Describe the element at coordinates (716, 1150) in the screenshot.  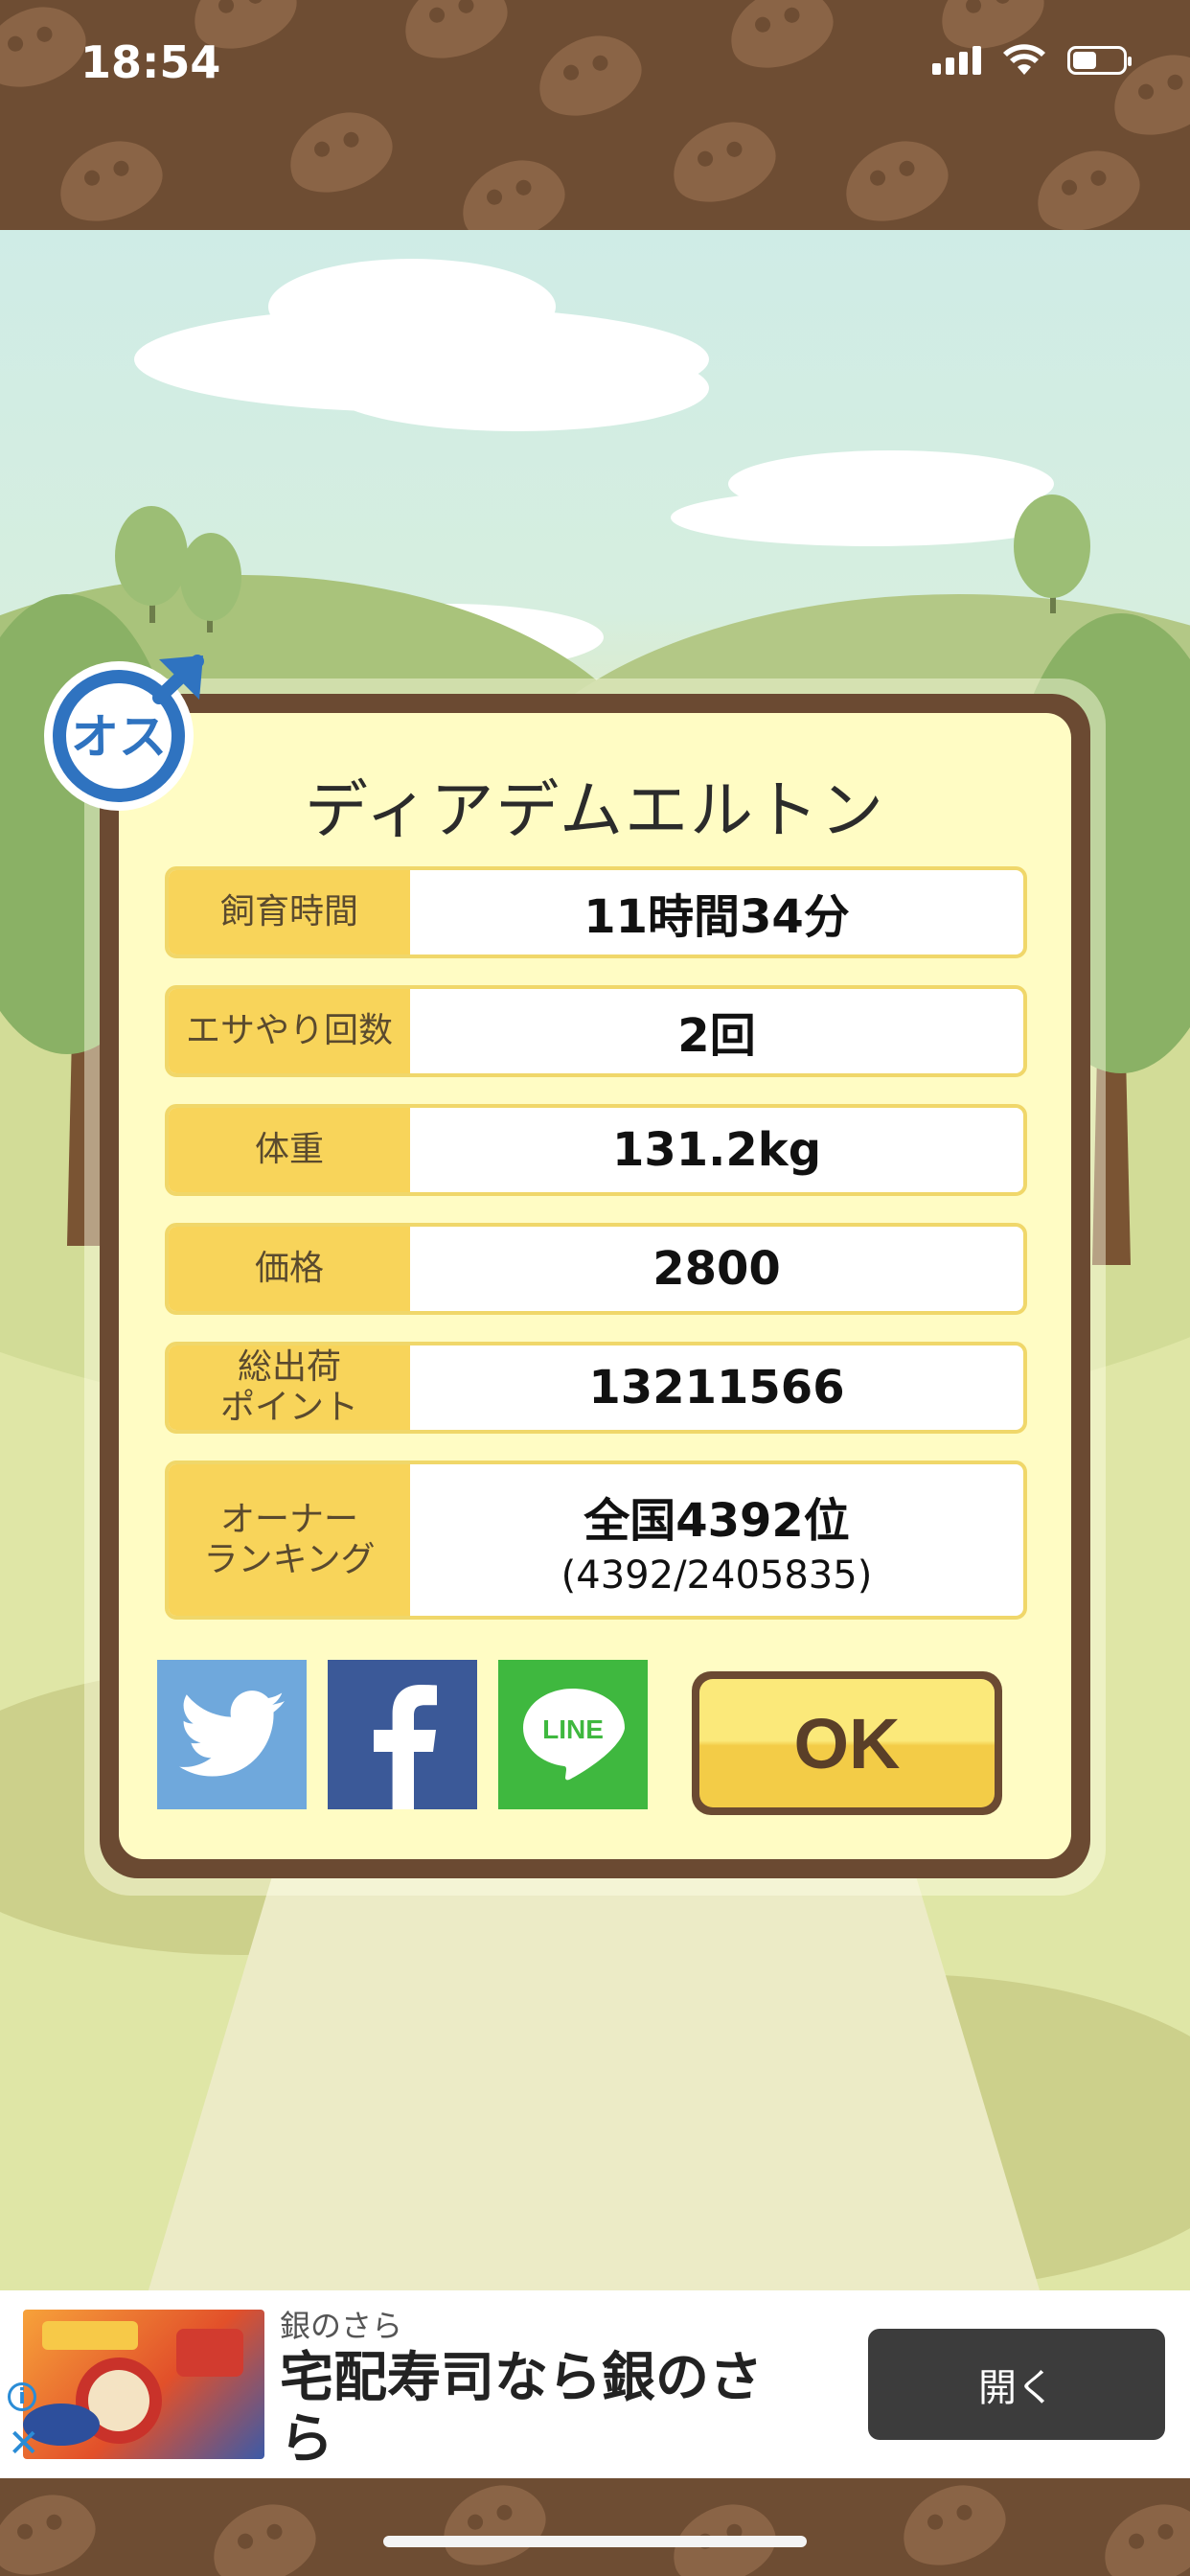
I see `stat-value: 131.2kg` at that location.